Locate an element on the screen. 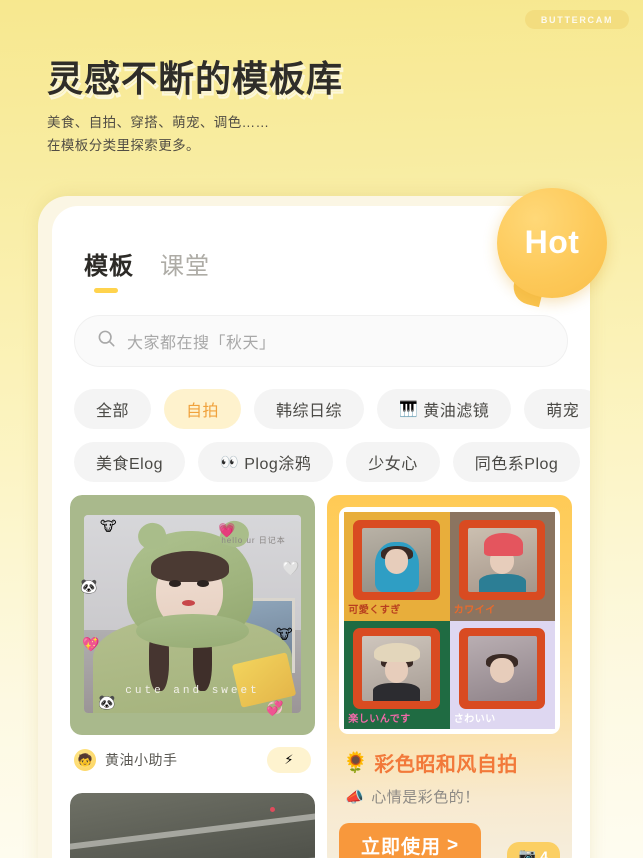 The image size is (643, 858). chip-all: 全部 is located at coordinates (113, 409).